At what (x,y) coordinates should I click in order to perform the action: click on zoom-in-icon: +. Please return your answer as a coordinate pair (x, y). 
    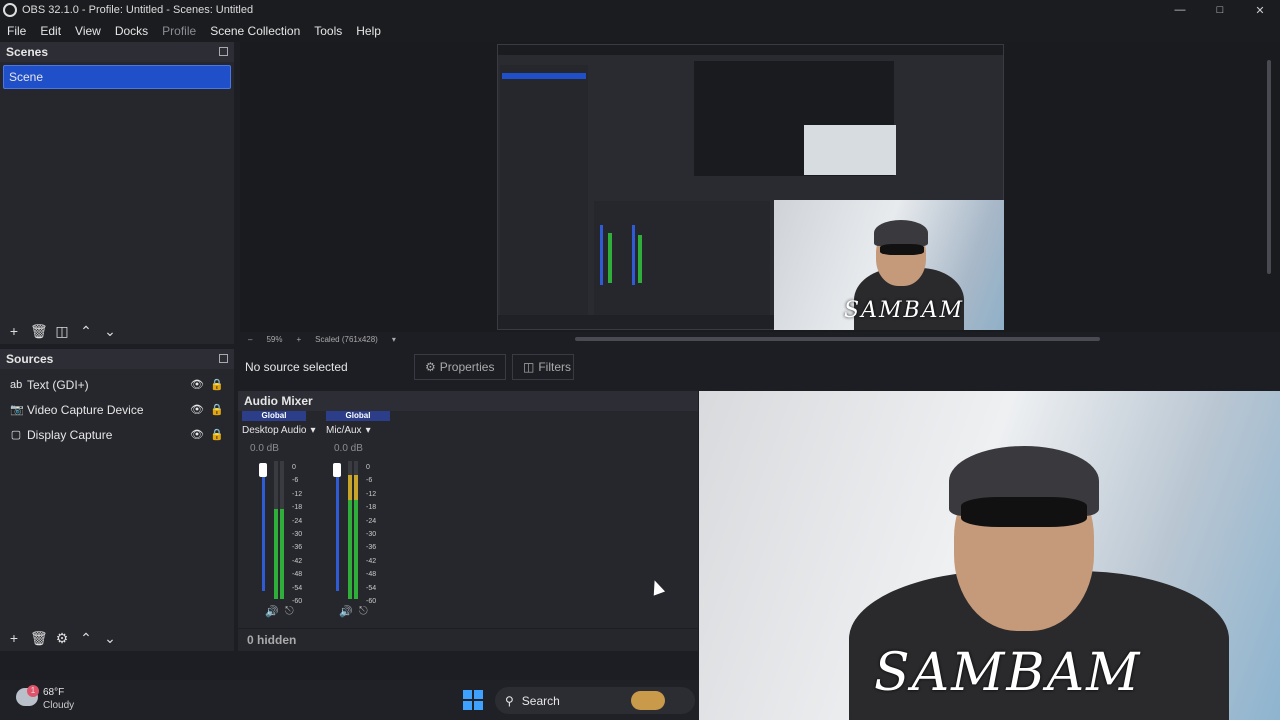
    Looking at the image, I should click on (298, 339).